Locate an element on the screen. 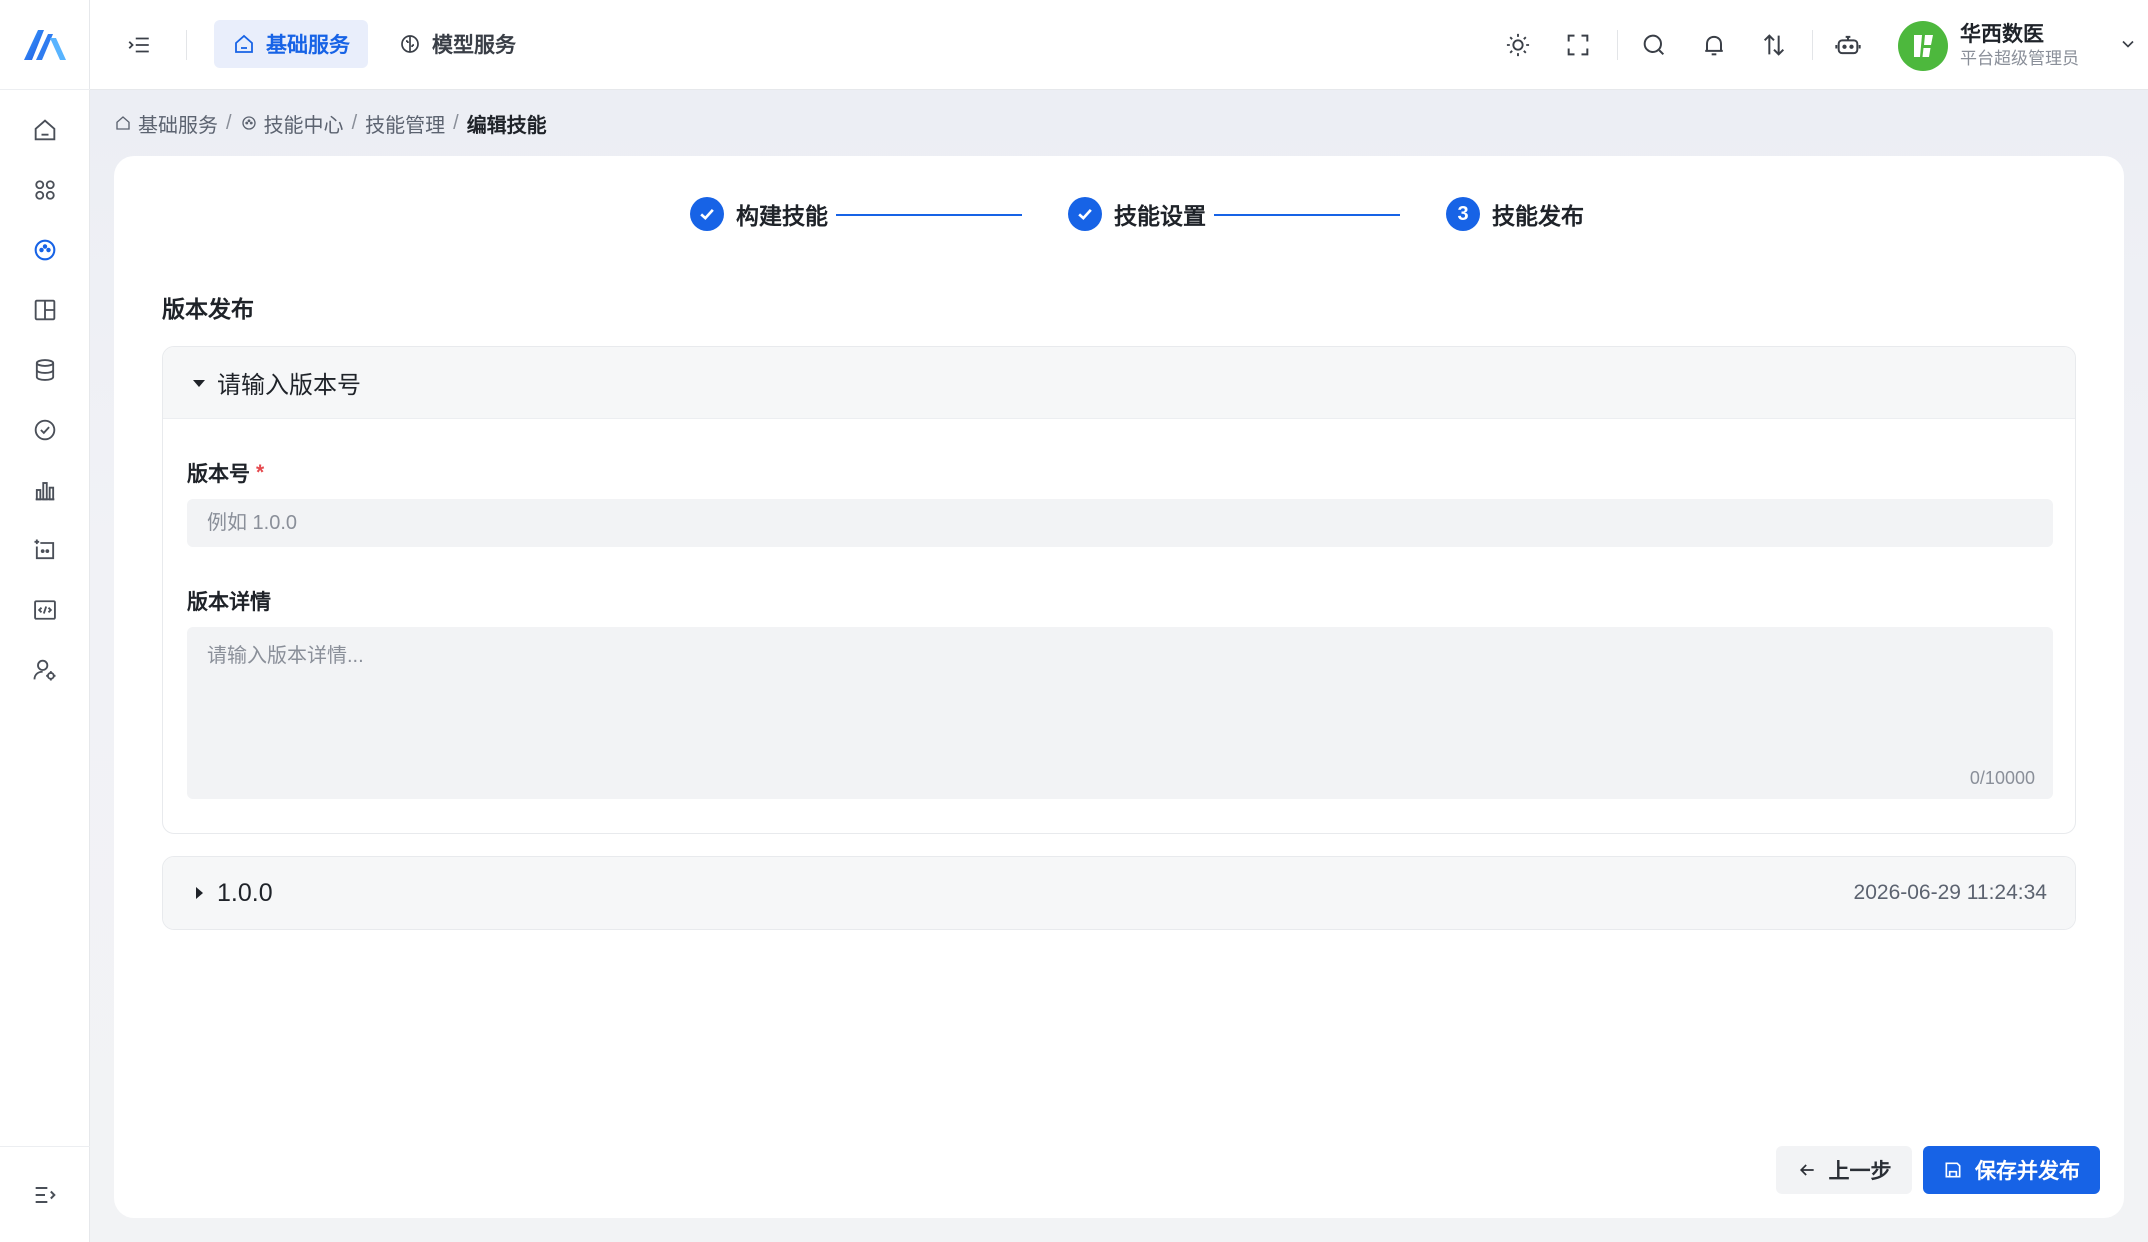 This screenshot has height=1242, width=2148. step-skill-settings: 技能设置 is located at coordinates (1137, 214).